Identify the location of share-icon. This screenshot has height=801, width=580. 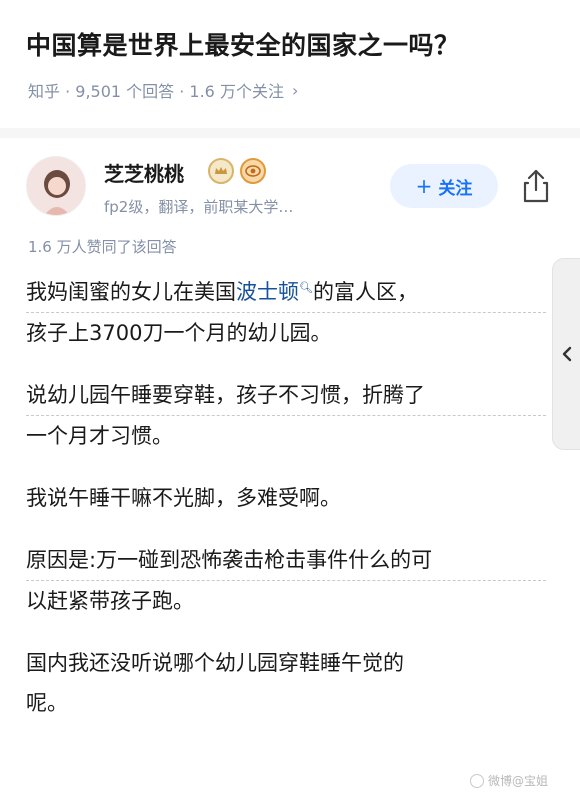
(536, 186).